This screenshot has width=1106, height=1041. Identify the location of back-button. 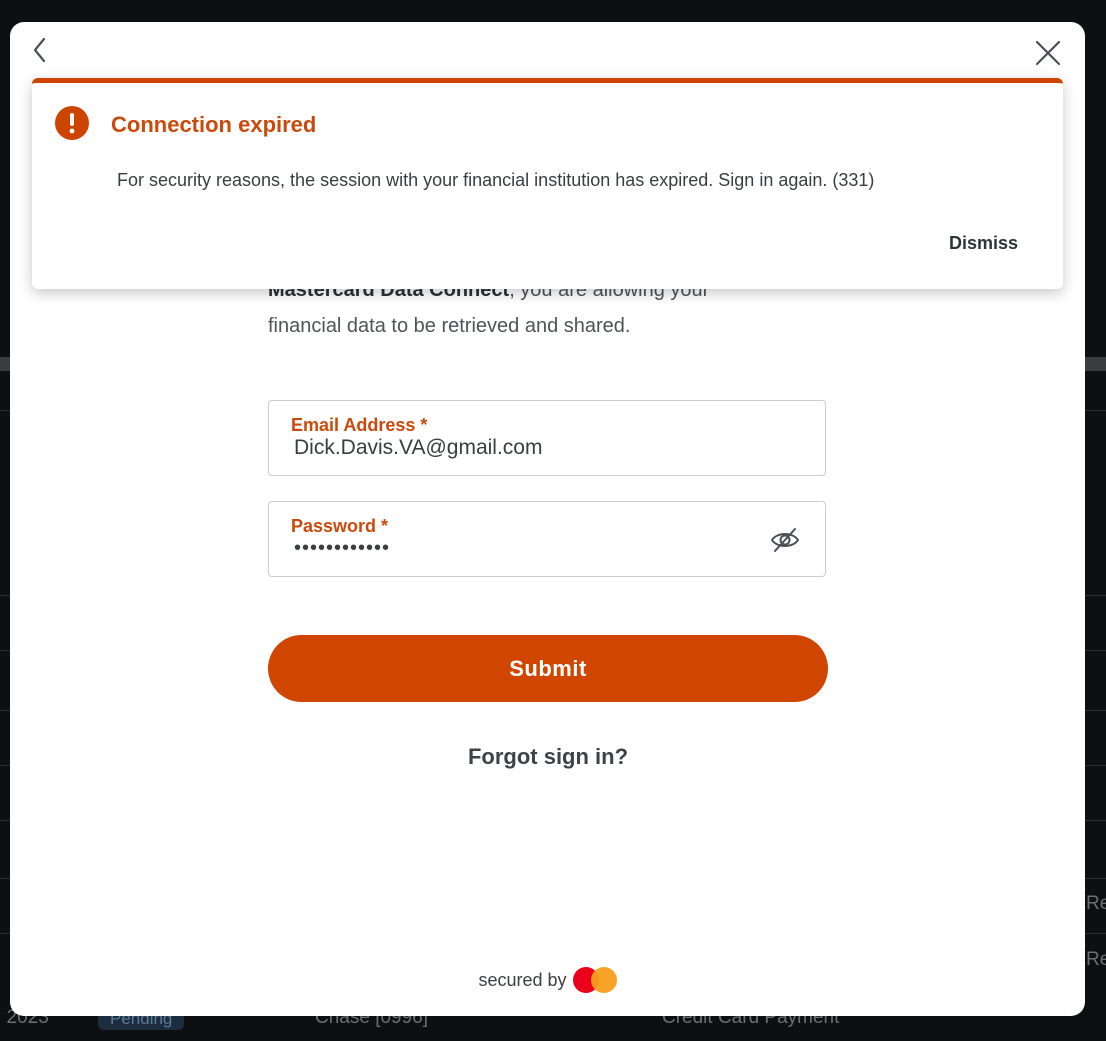
(40, 50).